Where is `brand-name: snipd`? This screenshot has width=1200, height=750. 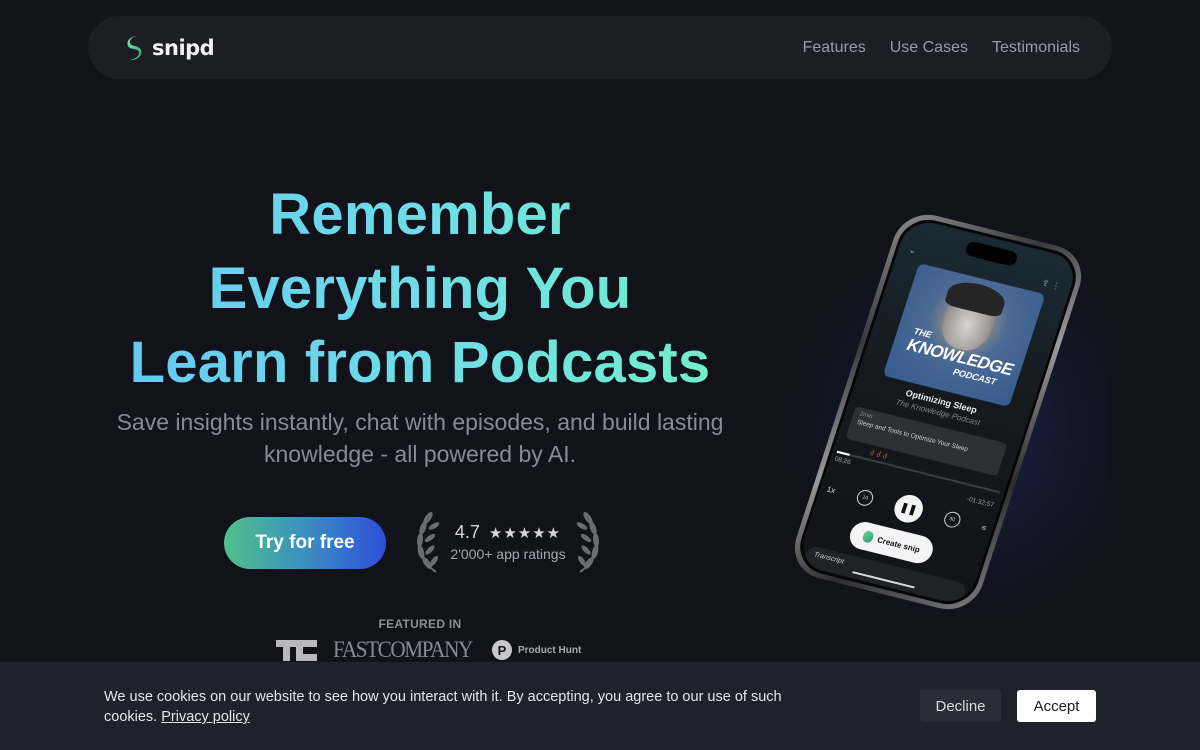 brand-name: snipd is located at coordinates (183, 47).